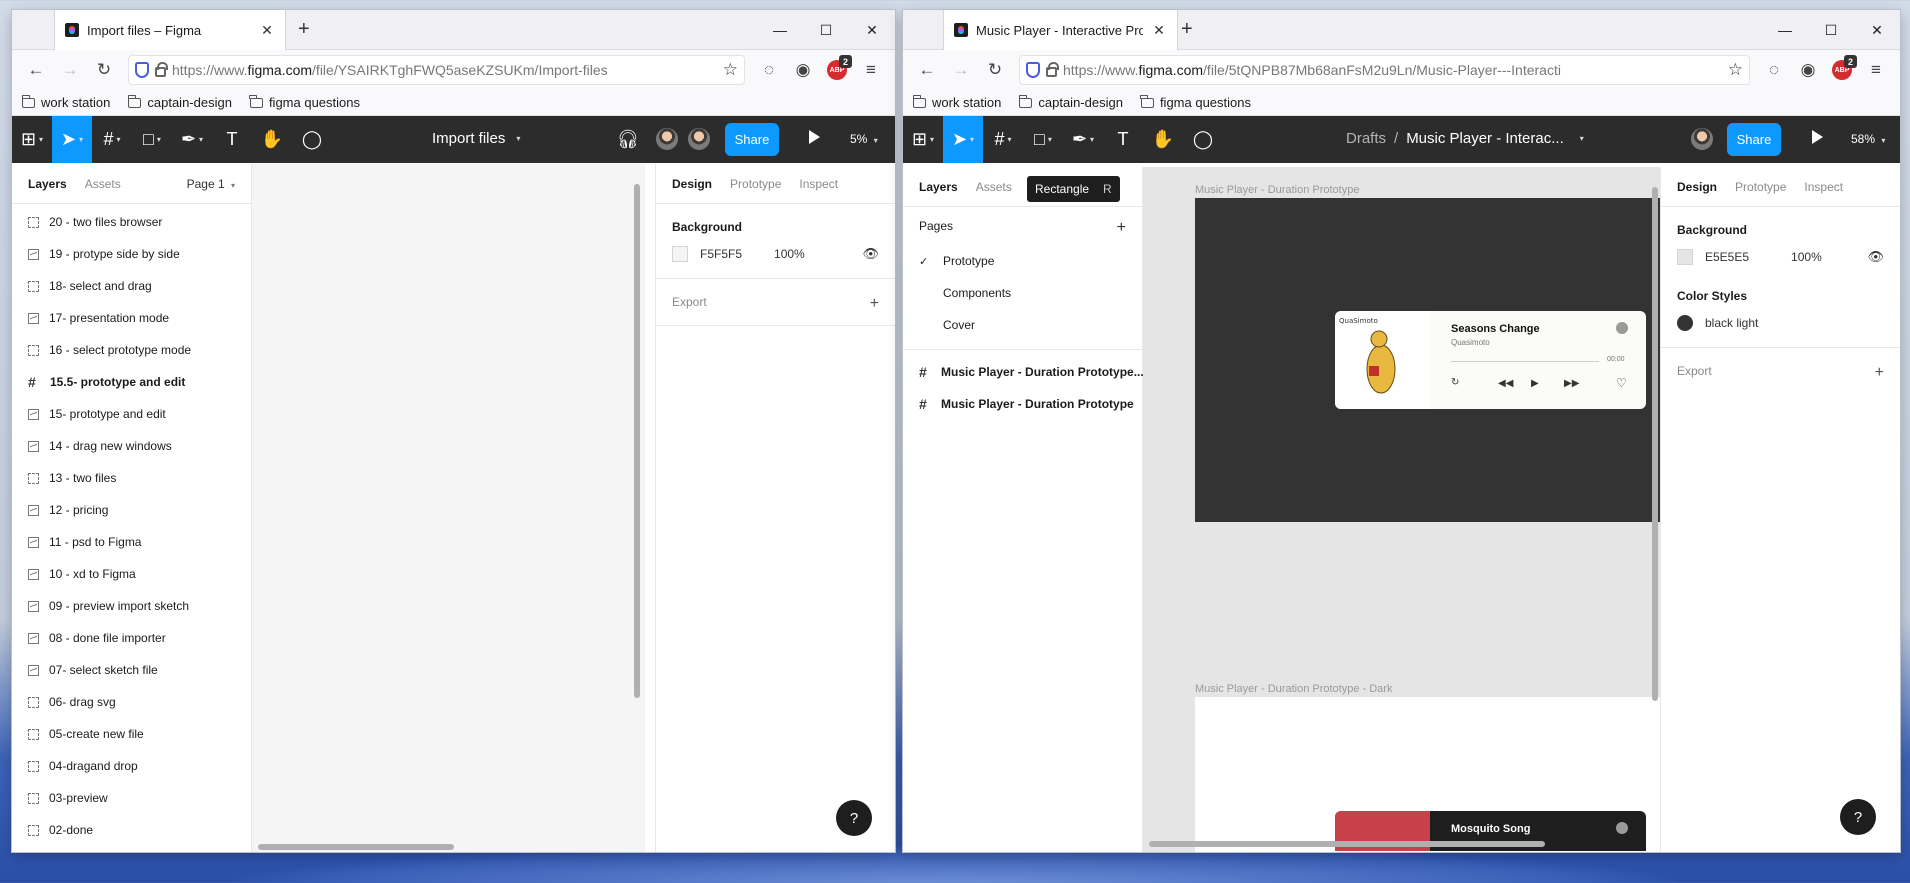 The width and height of the screenshot is (1910, 883). What do you see at coordinates (1022, 261) in the screenshot?
I see `page-item-prototype: ✓ Prototype` at bounding box center [1022, 261].